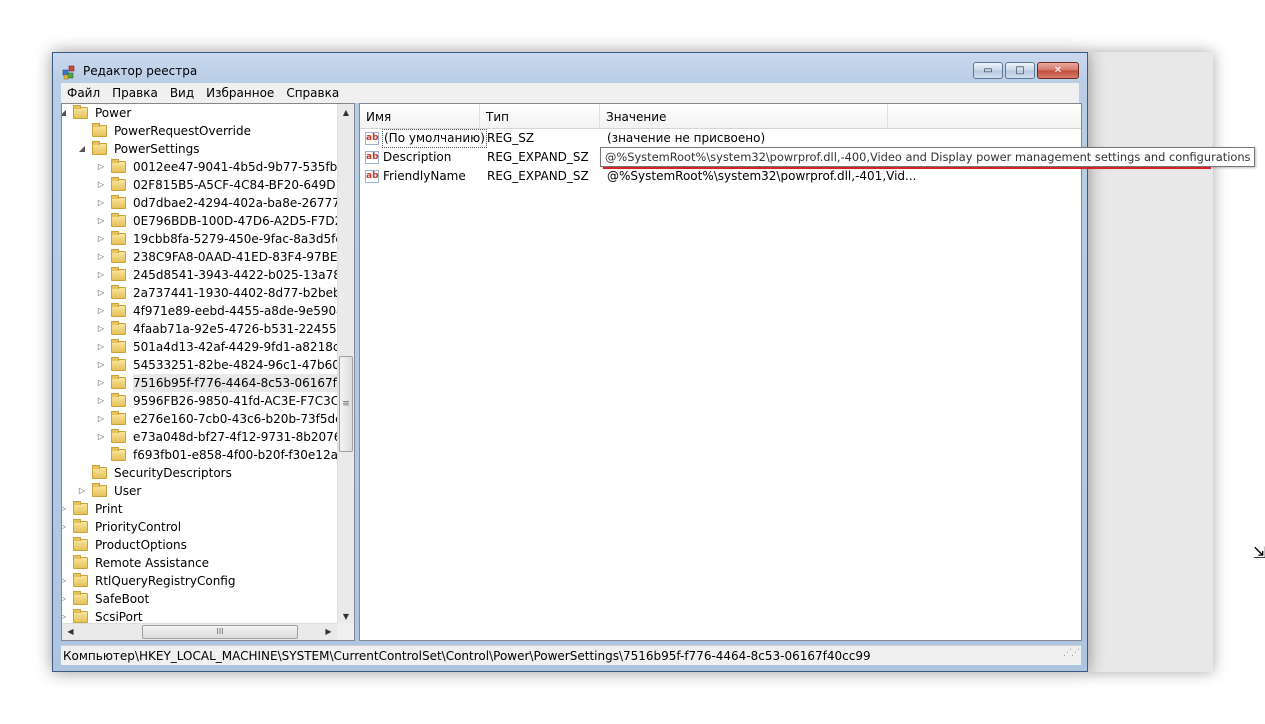 The height and width of the screenshot is (724, 1265). I want to click on horizontal-scroll-thumb: III, so click(220, 632).